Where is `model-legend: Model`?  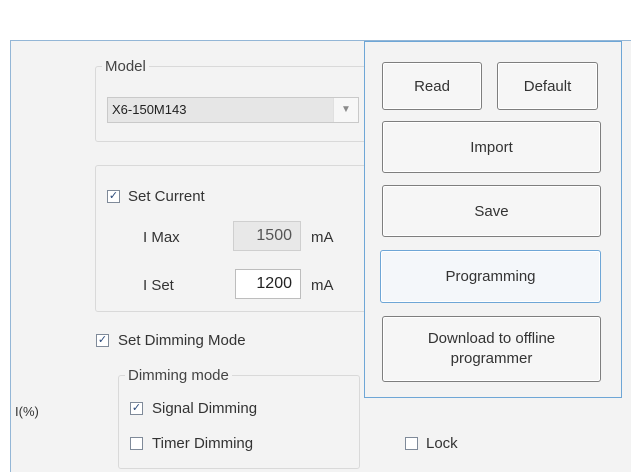
model-legend: Model is located at coordinates (125, 66).